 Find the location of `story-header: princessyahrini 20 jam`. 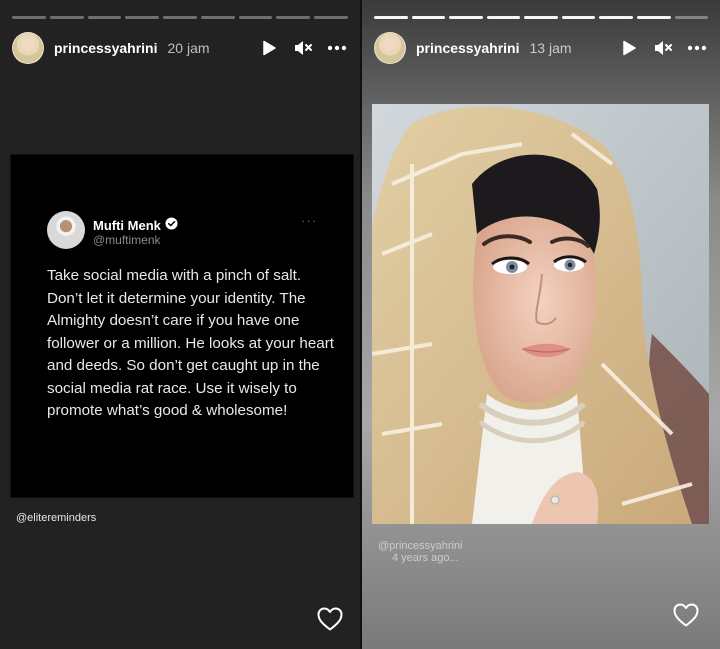

story-header: princessyahrini 20 jam is located at coordinates (180, 48).